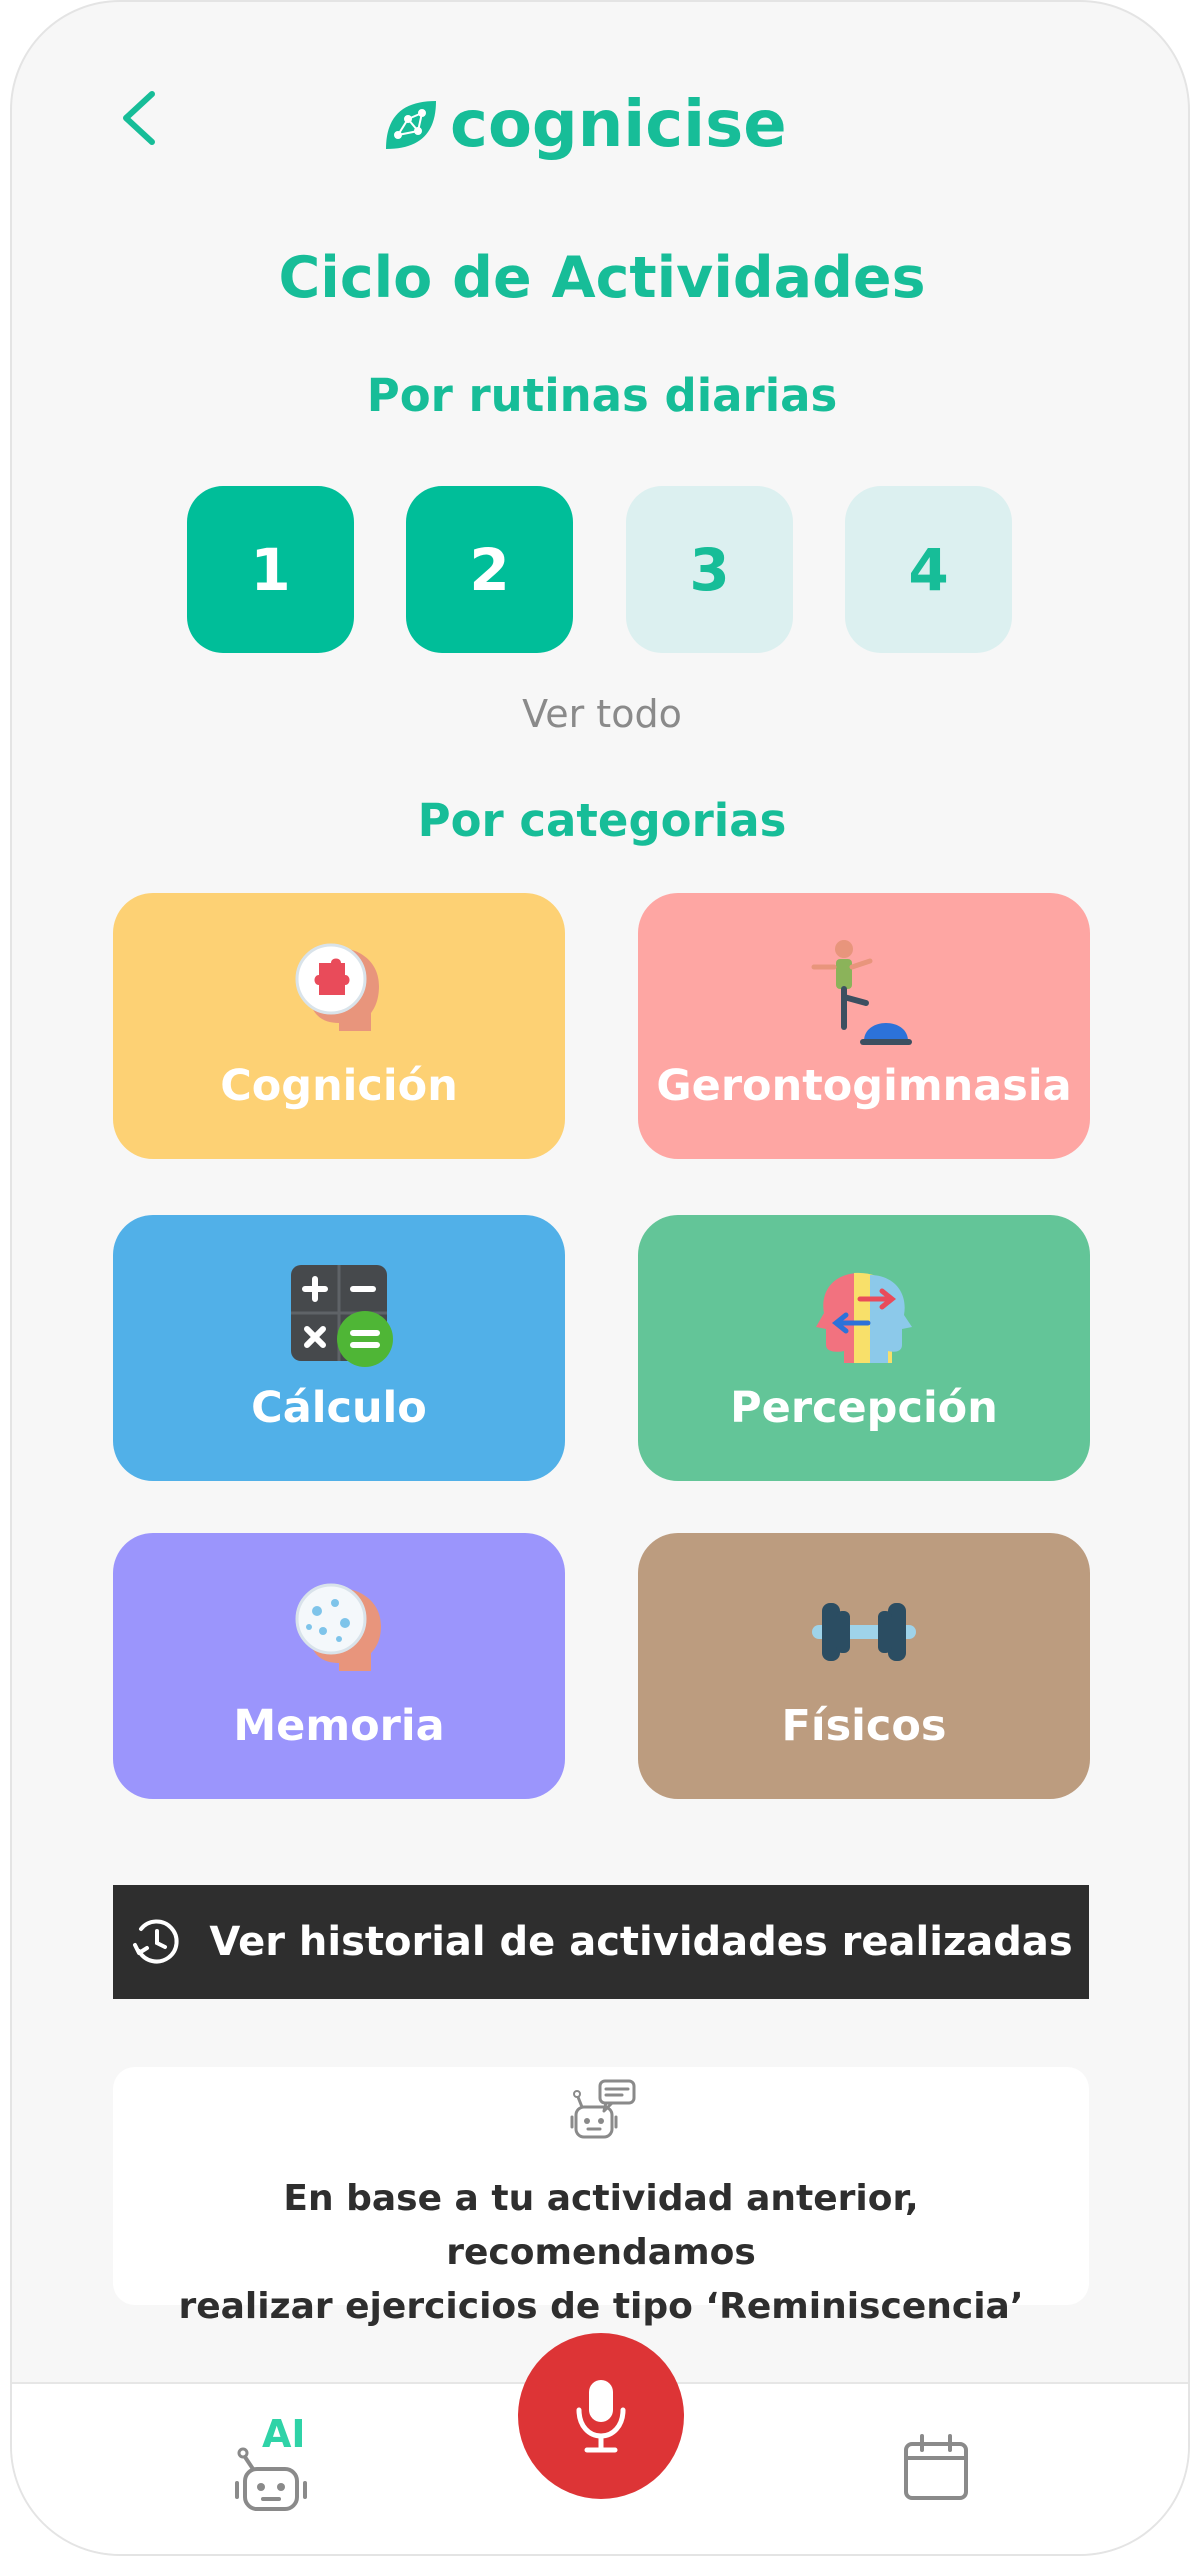  Describe the element at coordinates (864, 1086) in the screenshot. I see `category-label: Gerontogimnasia` at that location.